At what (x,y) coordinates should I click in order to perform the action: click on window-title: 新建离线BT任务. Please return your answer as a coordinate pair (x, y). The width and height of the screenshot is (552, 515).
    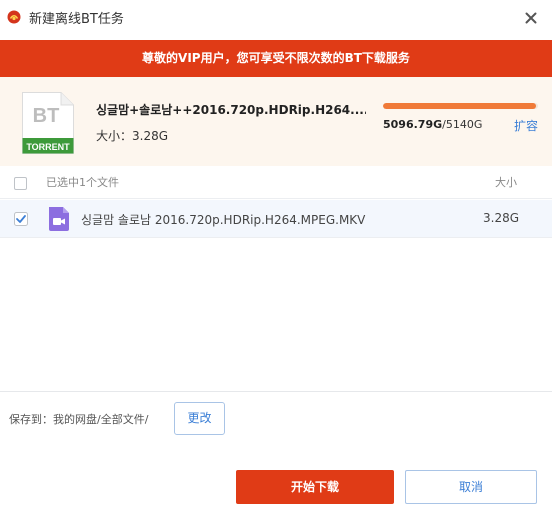
    Looking at the image, I should click on (76, 19).